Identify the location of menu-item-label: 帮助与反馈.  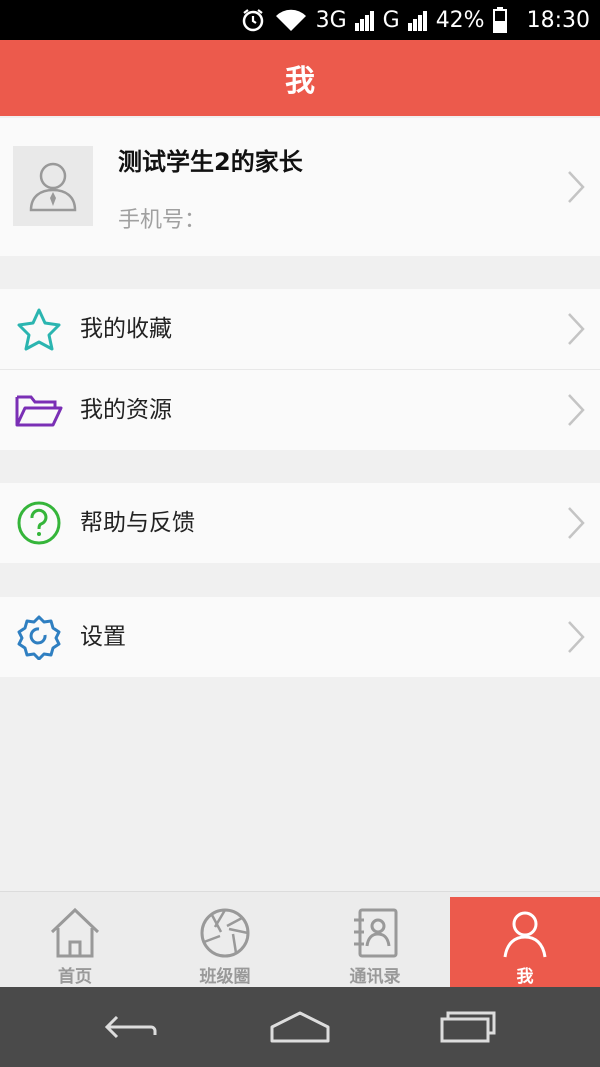
(137, 523).